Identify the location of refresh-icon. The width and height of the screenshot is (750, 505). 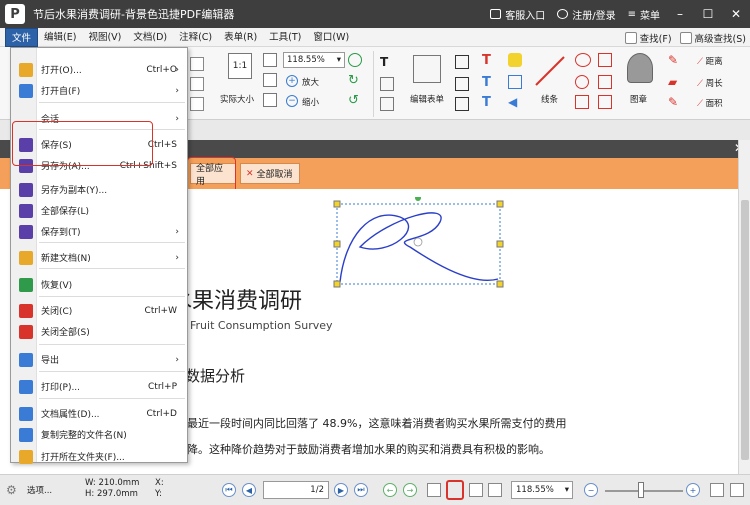
(355, 60).